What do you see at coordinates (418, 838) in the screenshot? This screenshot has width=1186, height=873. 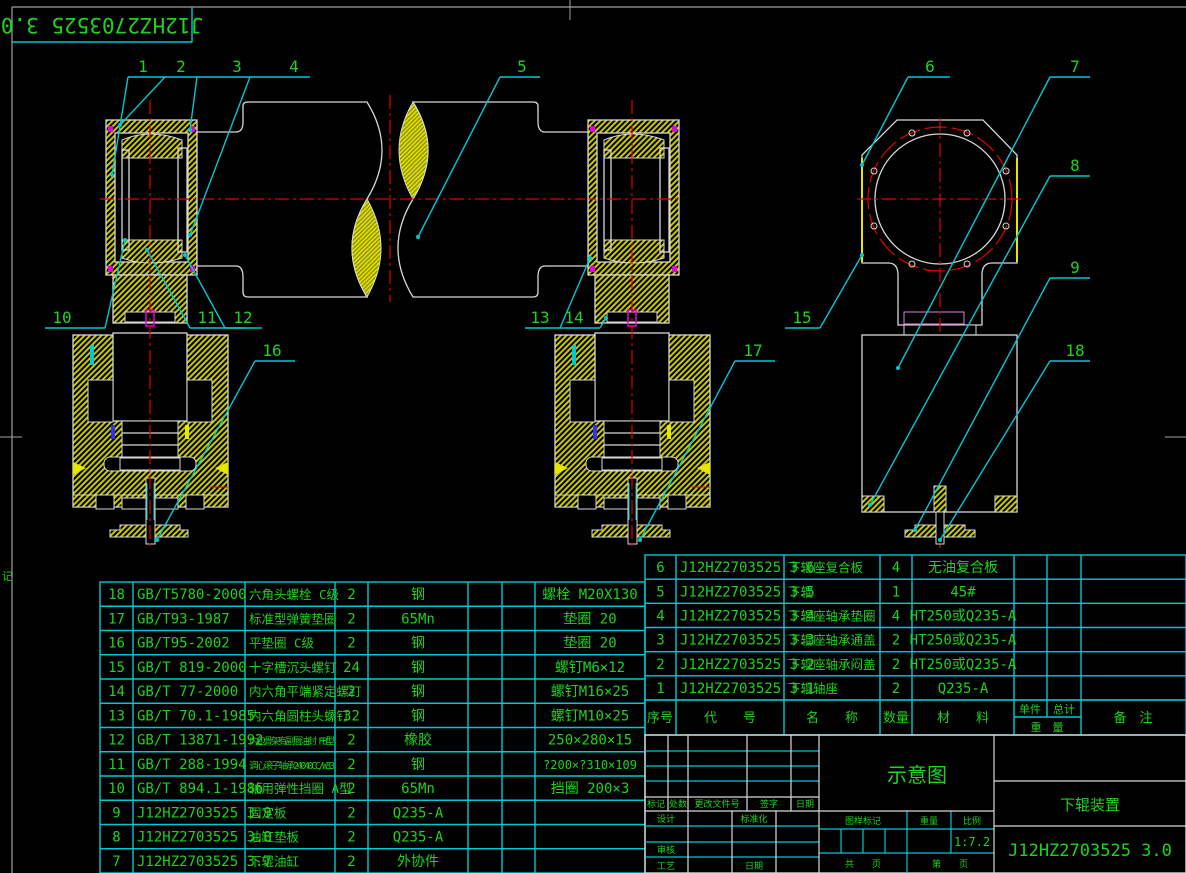 I see `cell-material: Q235-A` at bounding box center [418, 838].